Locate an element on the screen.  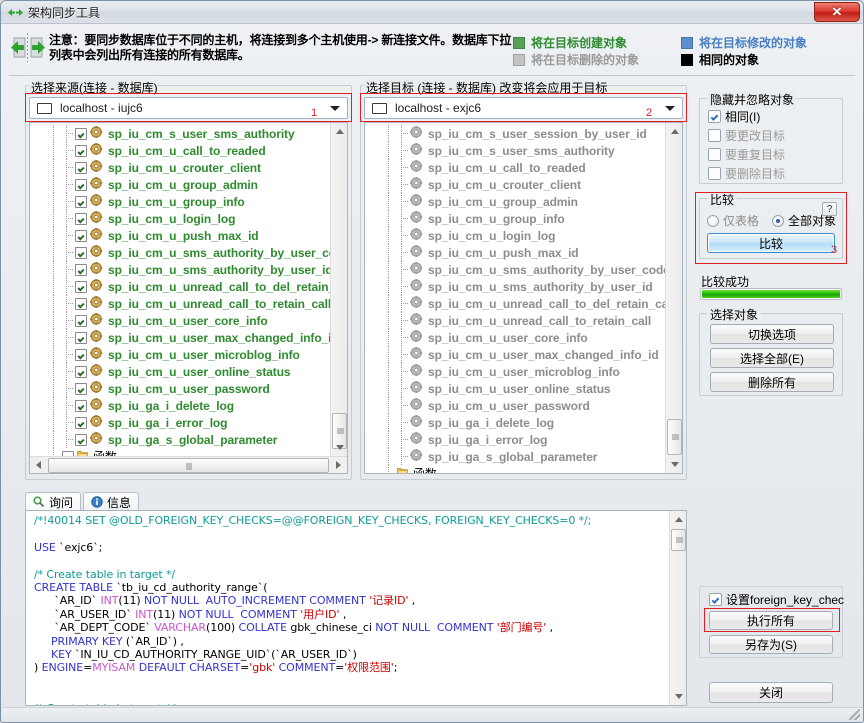
scroll-right-icon is located at coordinates (338, 465).